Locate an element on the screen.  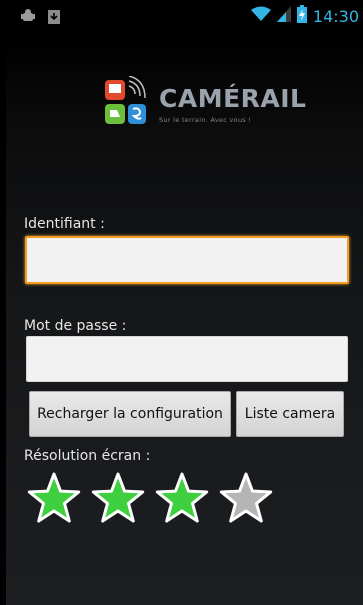
brand-tagline: Sur le terrain. Avec vous ! is located at coordinates (205, 120).